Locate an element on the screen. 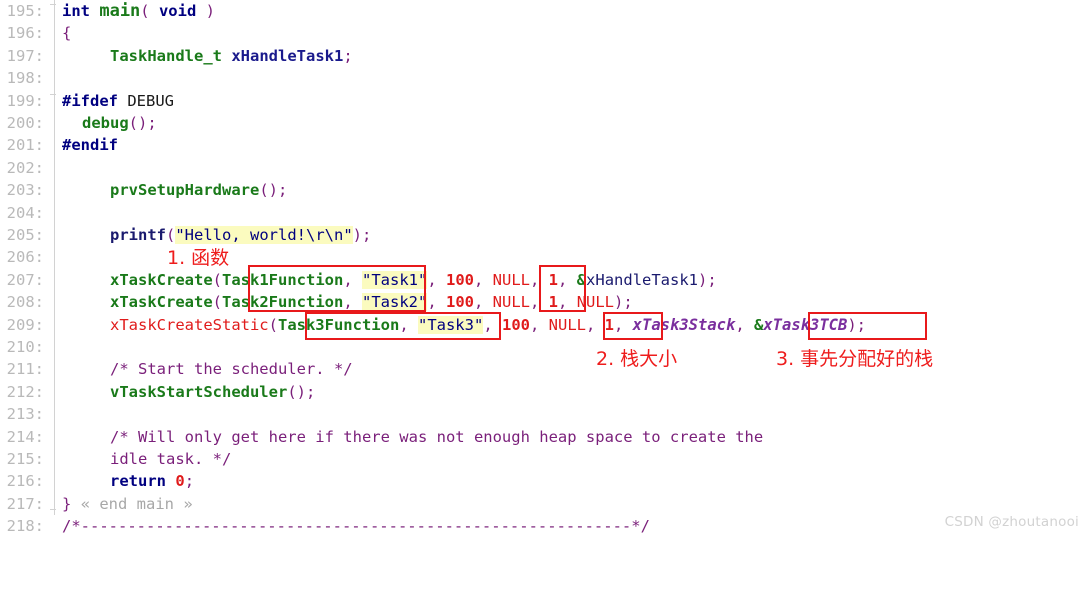 The image size is (1089, 605). code-content: { is located at coordinates (66, 33).